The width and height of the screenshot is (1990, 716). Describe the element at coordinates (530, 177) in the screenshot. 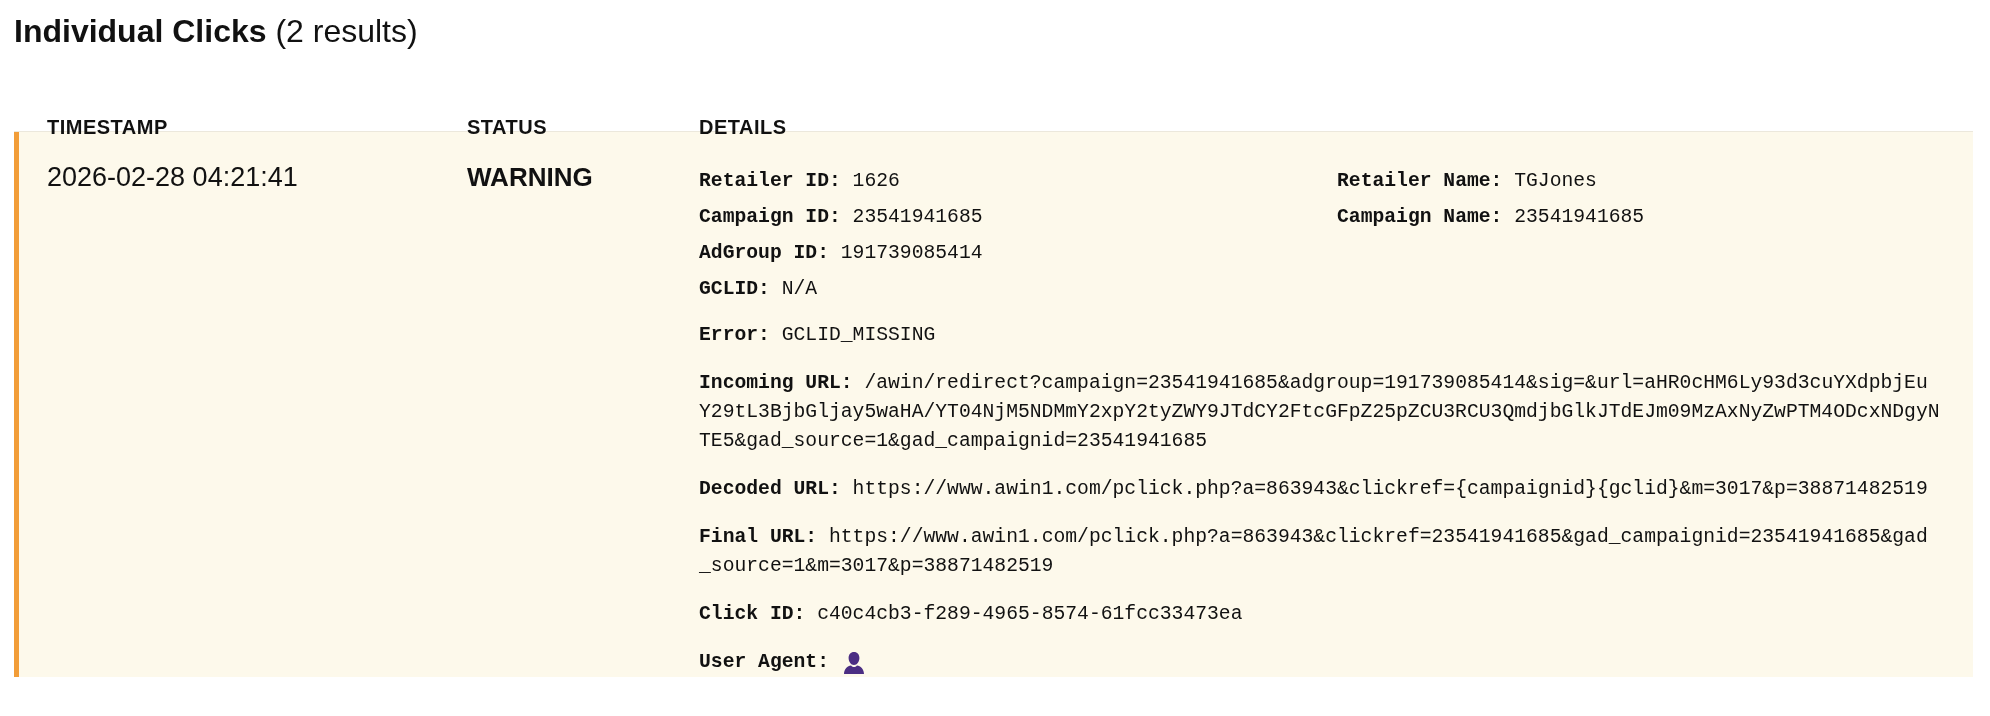

I see `status-label: WARNING` at that location.